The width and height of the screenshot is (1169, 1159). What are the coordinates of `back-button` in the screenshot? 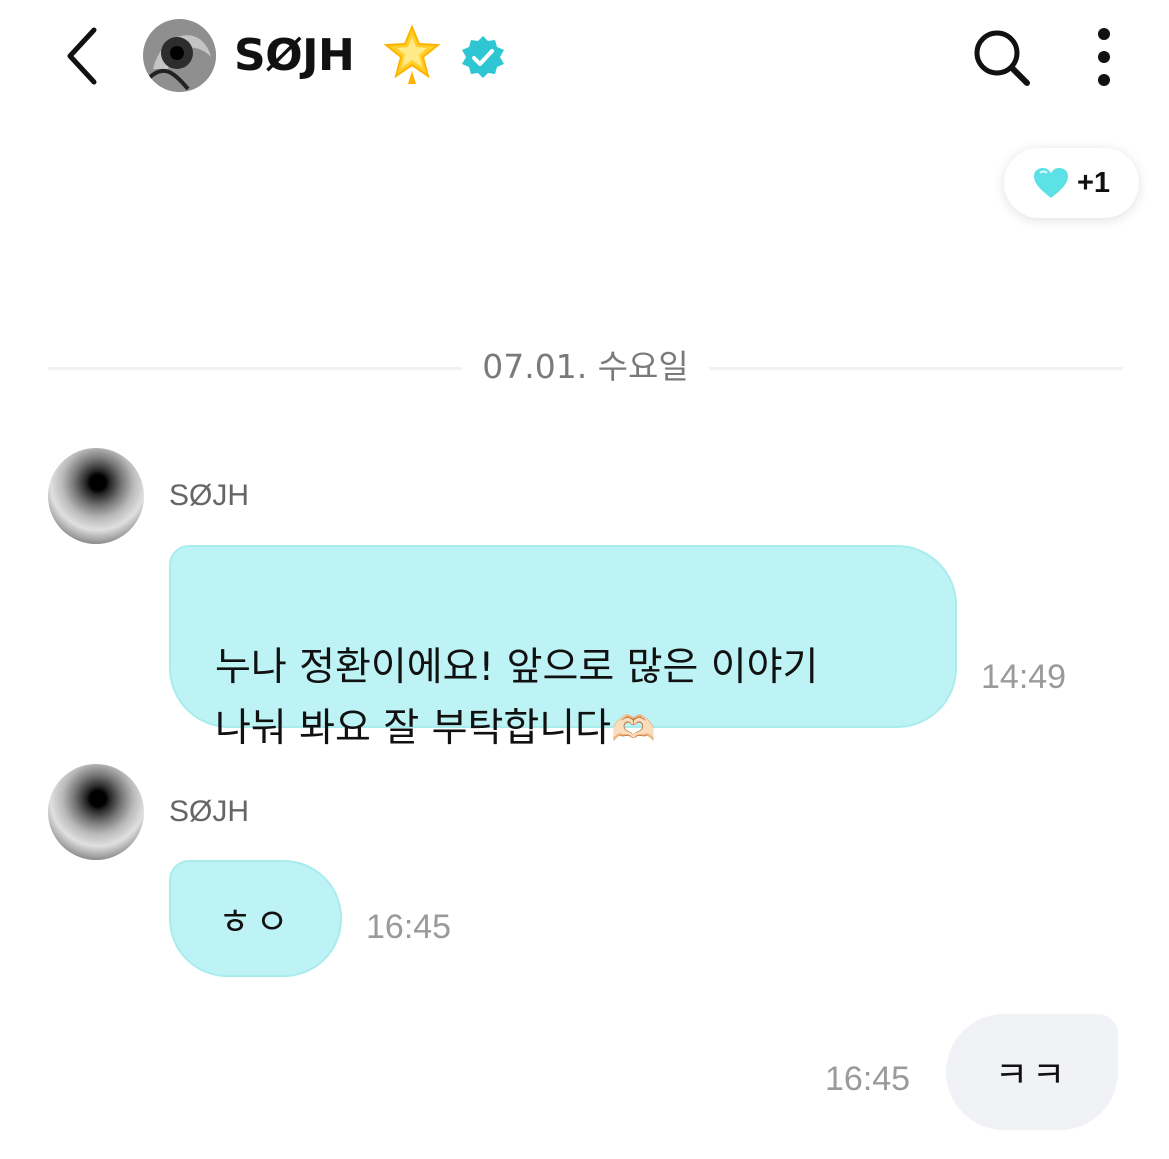 It's located at (84, 56).